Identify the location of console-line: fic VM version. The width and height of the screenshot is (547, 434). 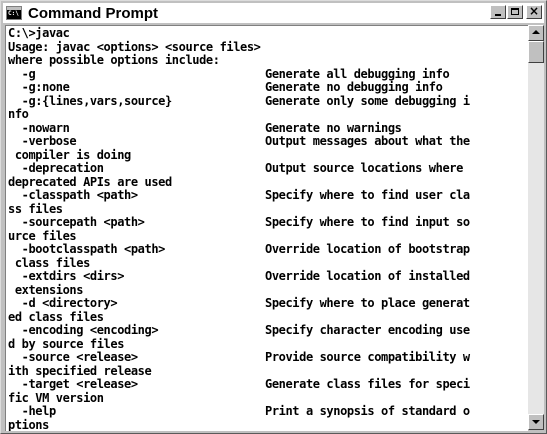
(56, 398).